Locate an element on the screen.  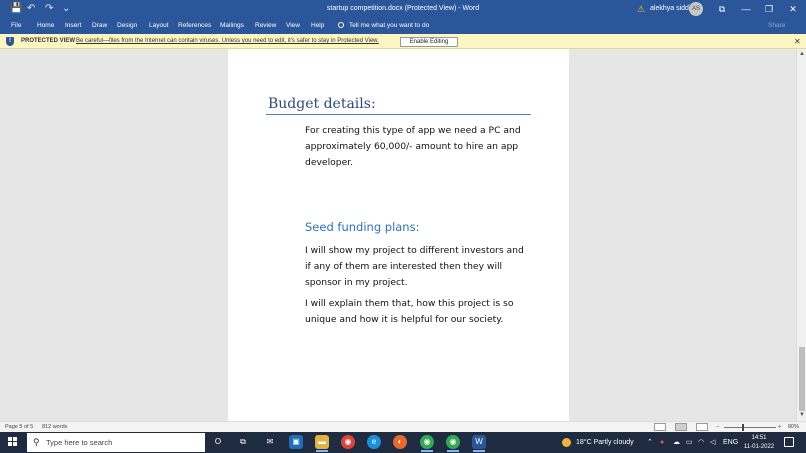
status-bar: Page 5 of 5 812 words − + 80% is located at coordinates (403, 426).